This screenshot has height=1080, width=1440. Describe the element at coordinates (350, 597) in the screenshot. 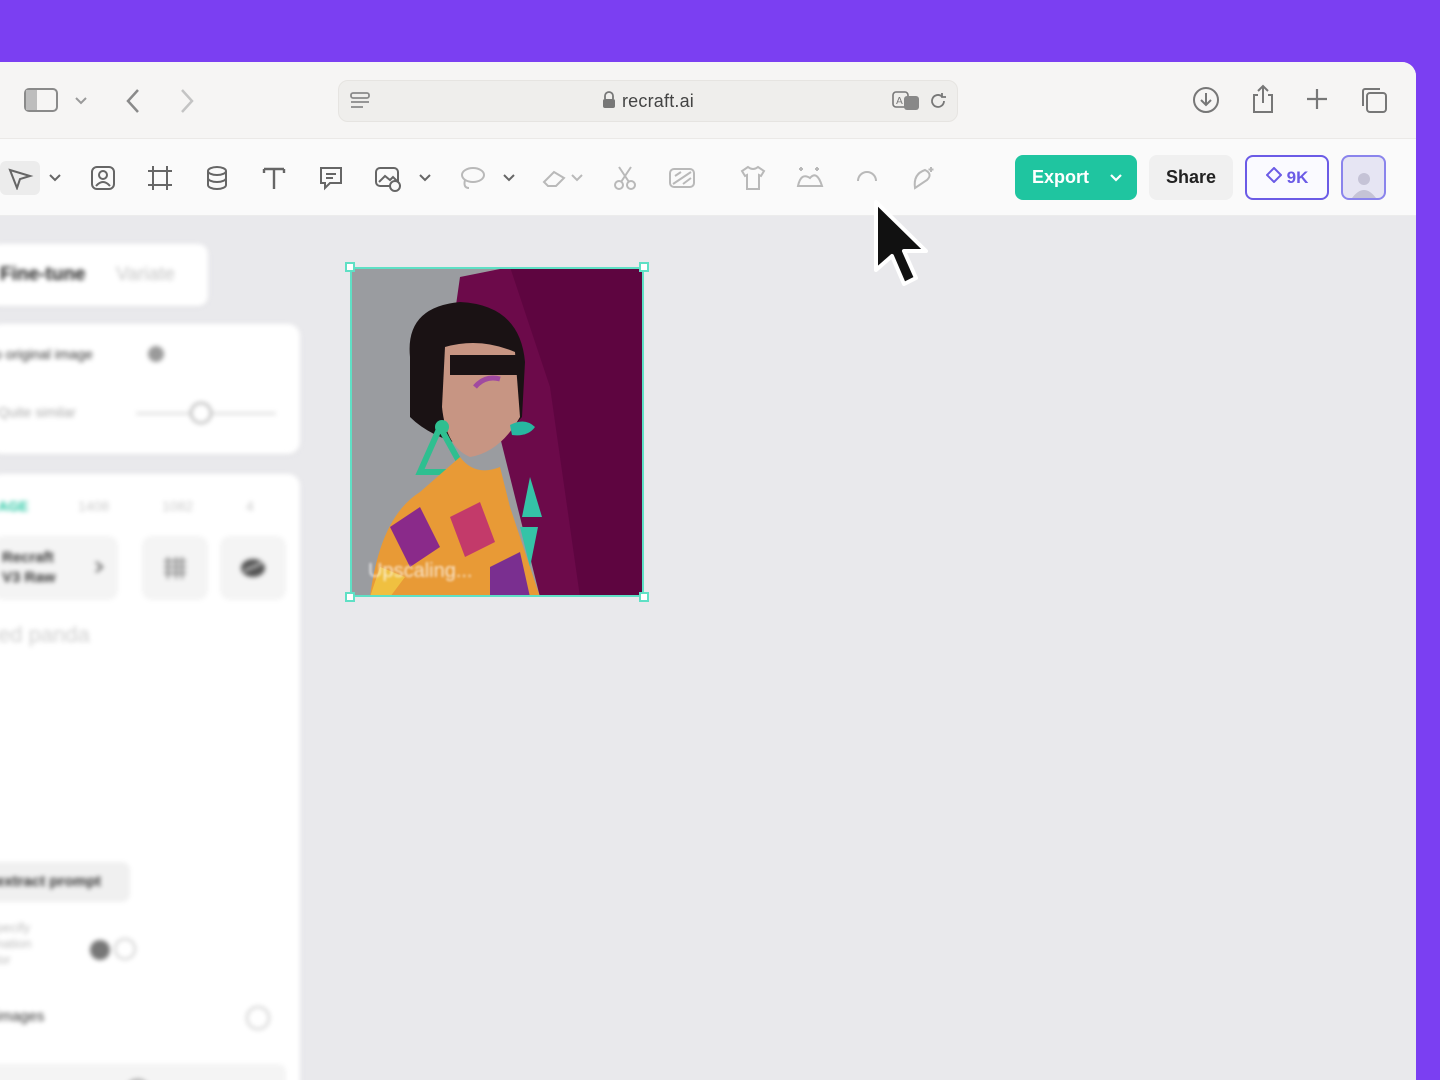

I see `resize-handle-bl` at that location.